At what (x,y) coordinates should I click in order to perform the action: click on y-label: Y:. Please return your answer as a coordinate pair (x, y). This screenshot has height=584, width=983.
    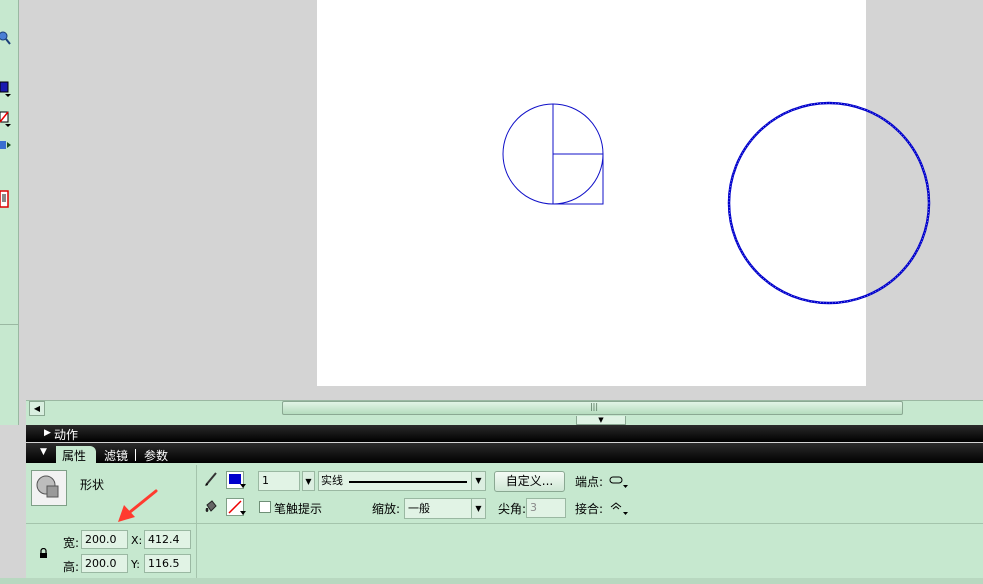
    Looking at the image, I should click on (135, 564).